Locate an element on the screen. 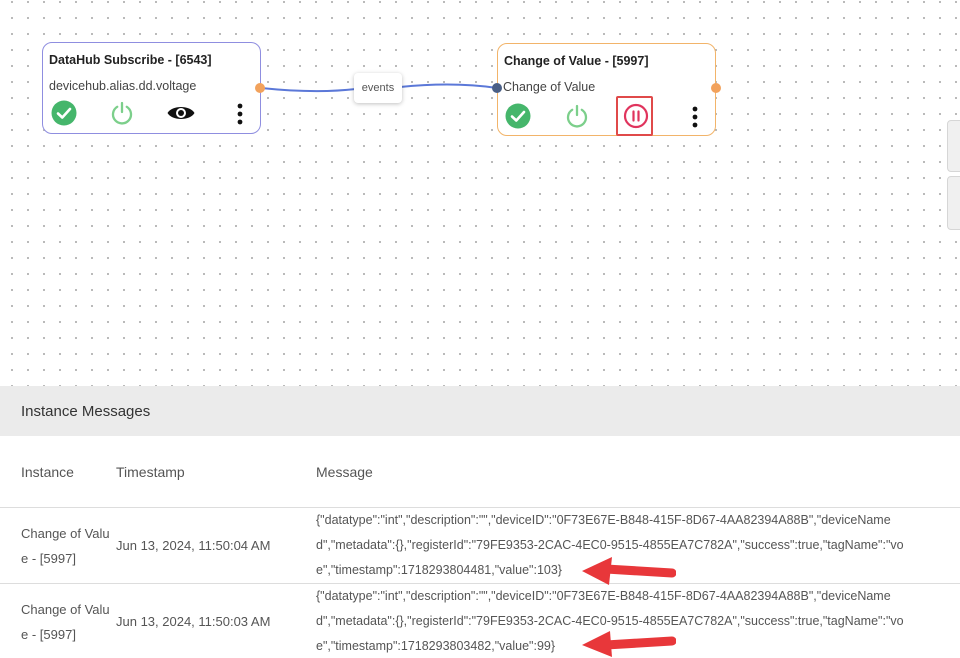  edge-label: events is located at coordinates (378, 88).